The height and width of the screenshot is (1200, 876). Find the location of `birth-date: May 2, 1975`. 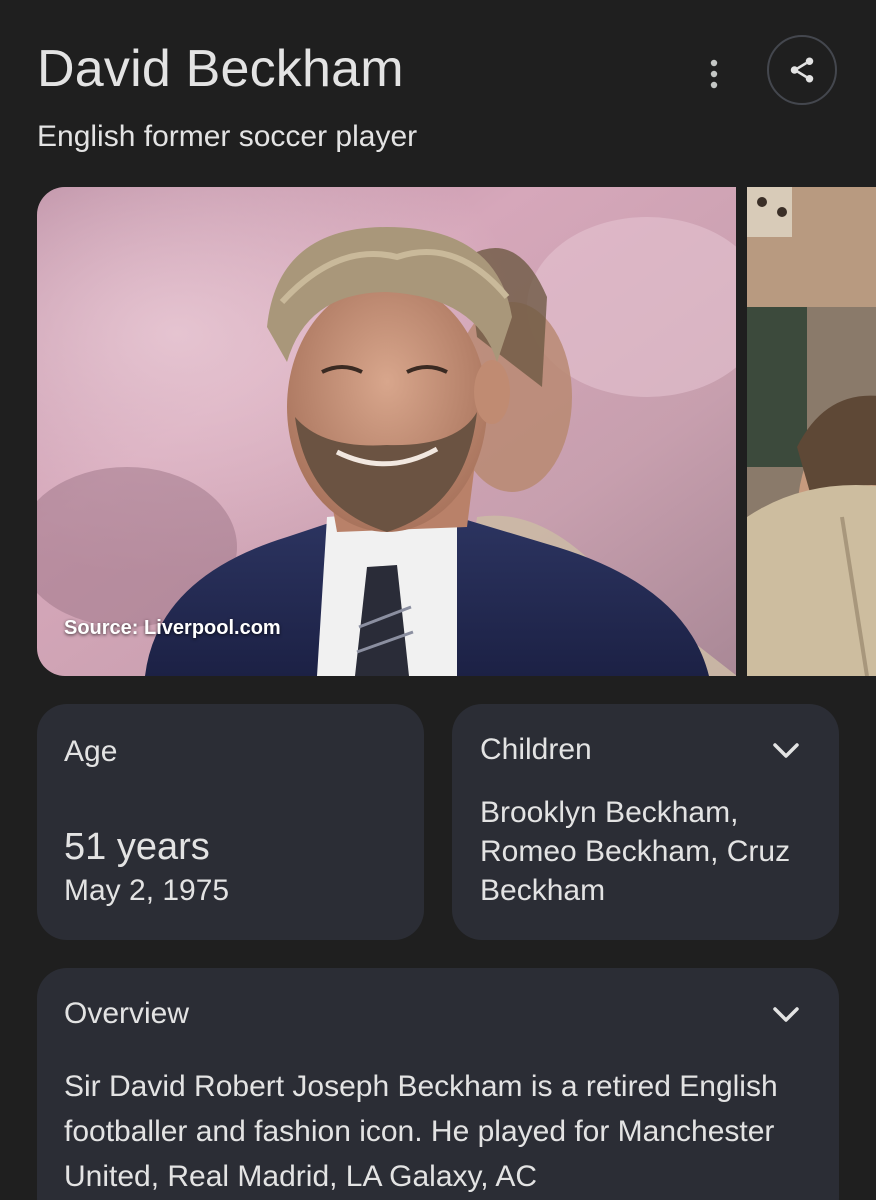

birth-date: May 2, 1975 is located at coordinates (147, 890).